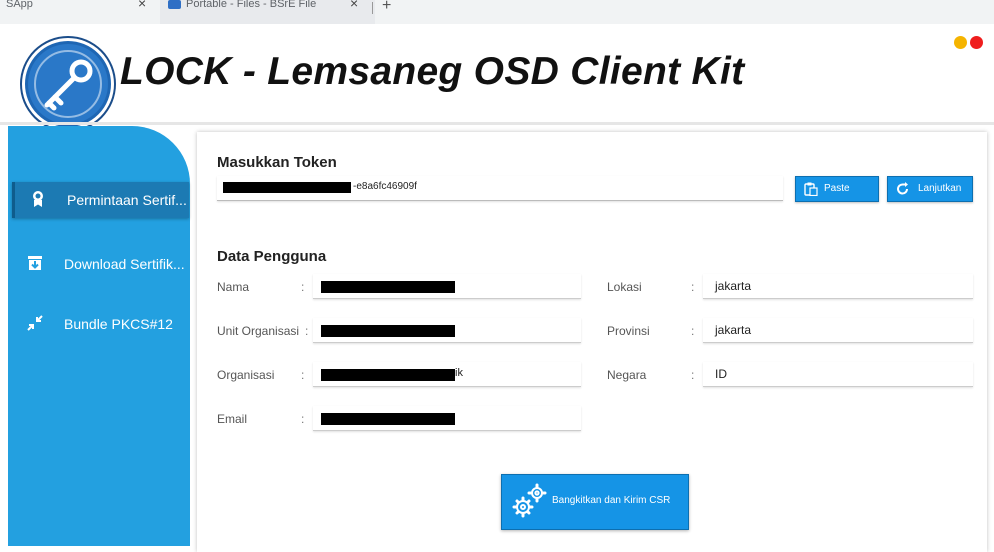 The width and height of the screenshot is (994, 552). I want to click on generate-send-csr-label: Bangkitkan dan Kirim CSR, so click(611, 500).